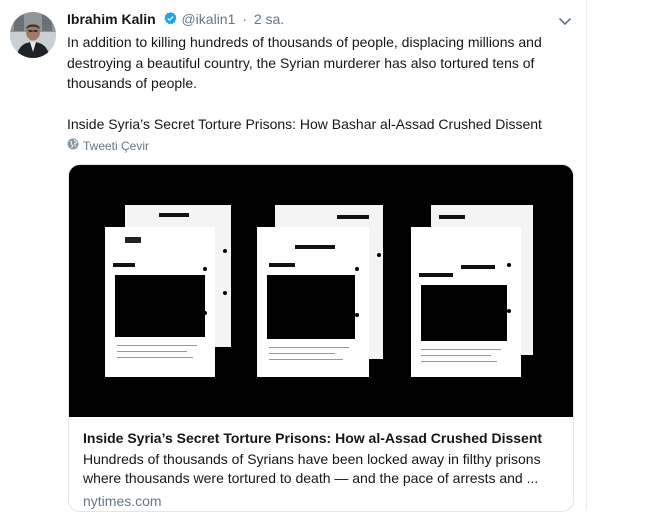 The height and width of the screenshot is (512, 650). I want to click on author-name: Ibrahim Kalin, so click(111, 19).